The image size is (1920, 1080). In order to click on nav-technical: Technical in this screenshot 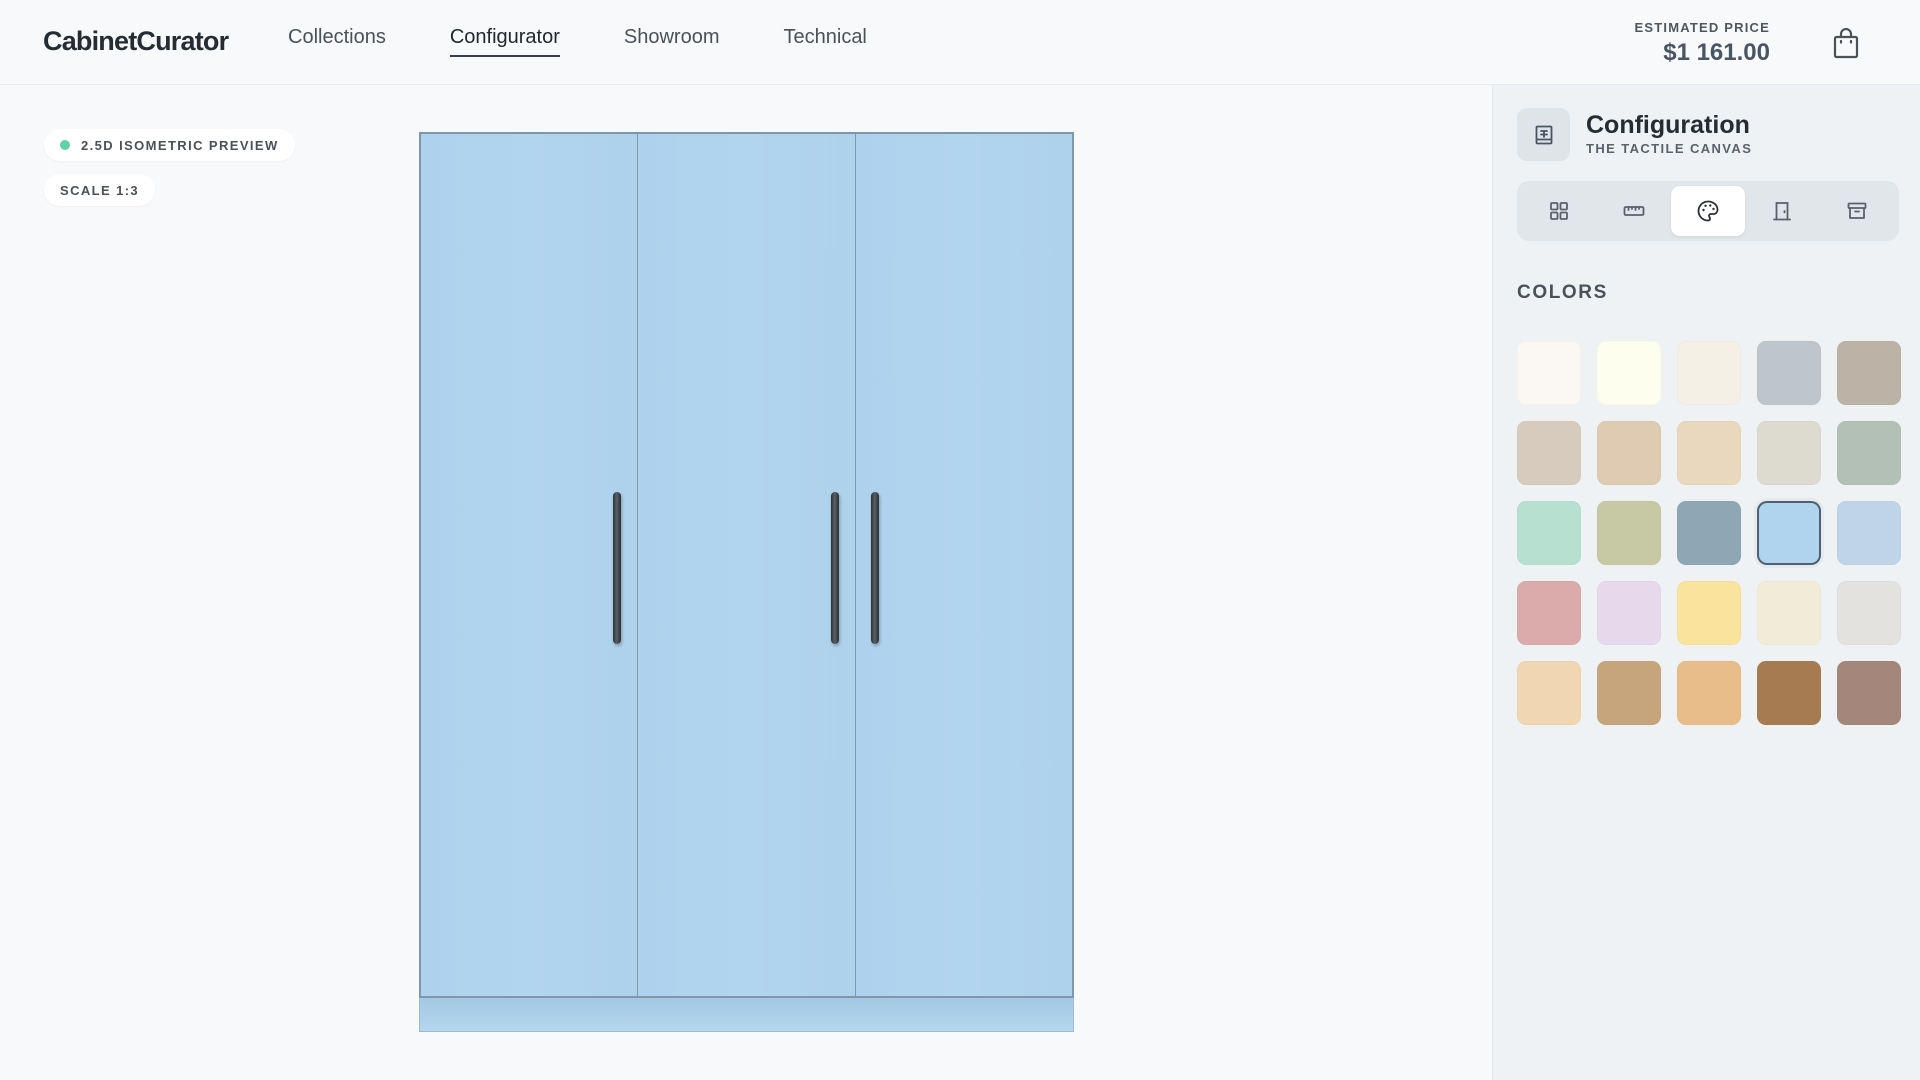, I will do `click(825, 41)`.